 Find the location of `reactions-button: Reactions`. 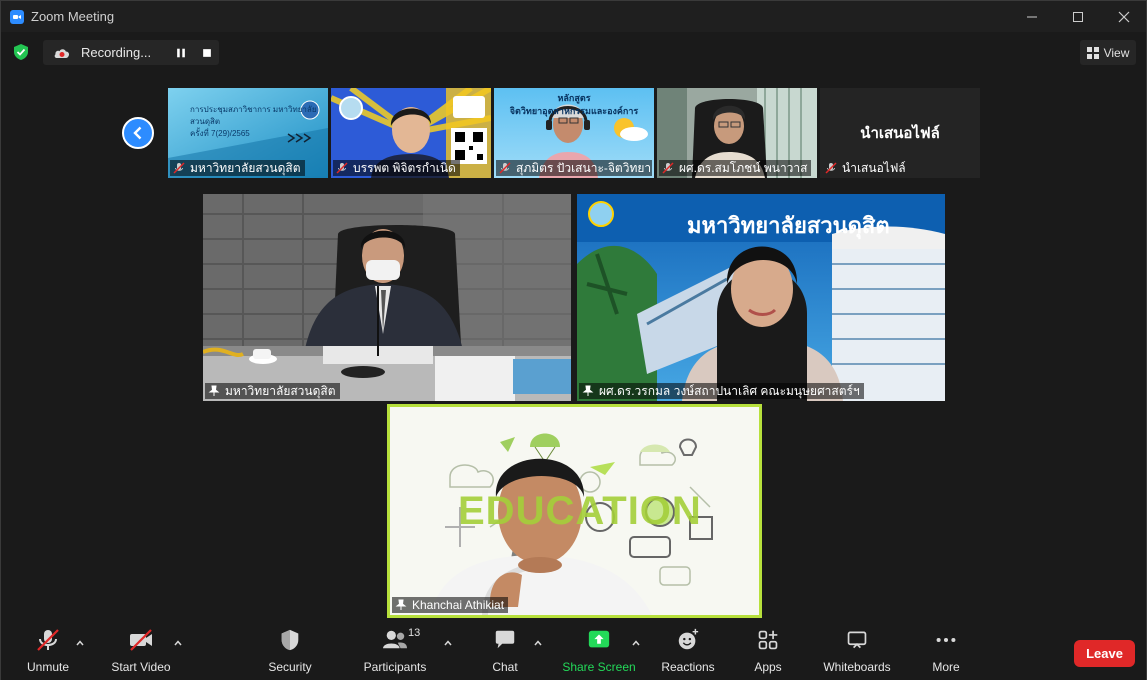

reactions-button: Reactions is located at coordinates (688, 652).